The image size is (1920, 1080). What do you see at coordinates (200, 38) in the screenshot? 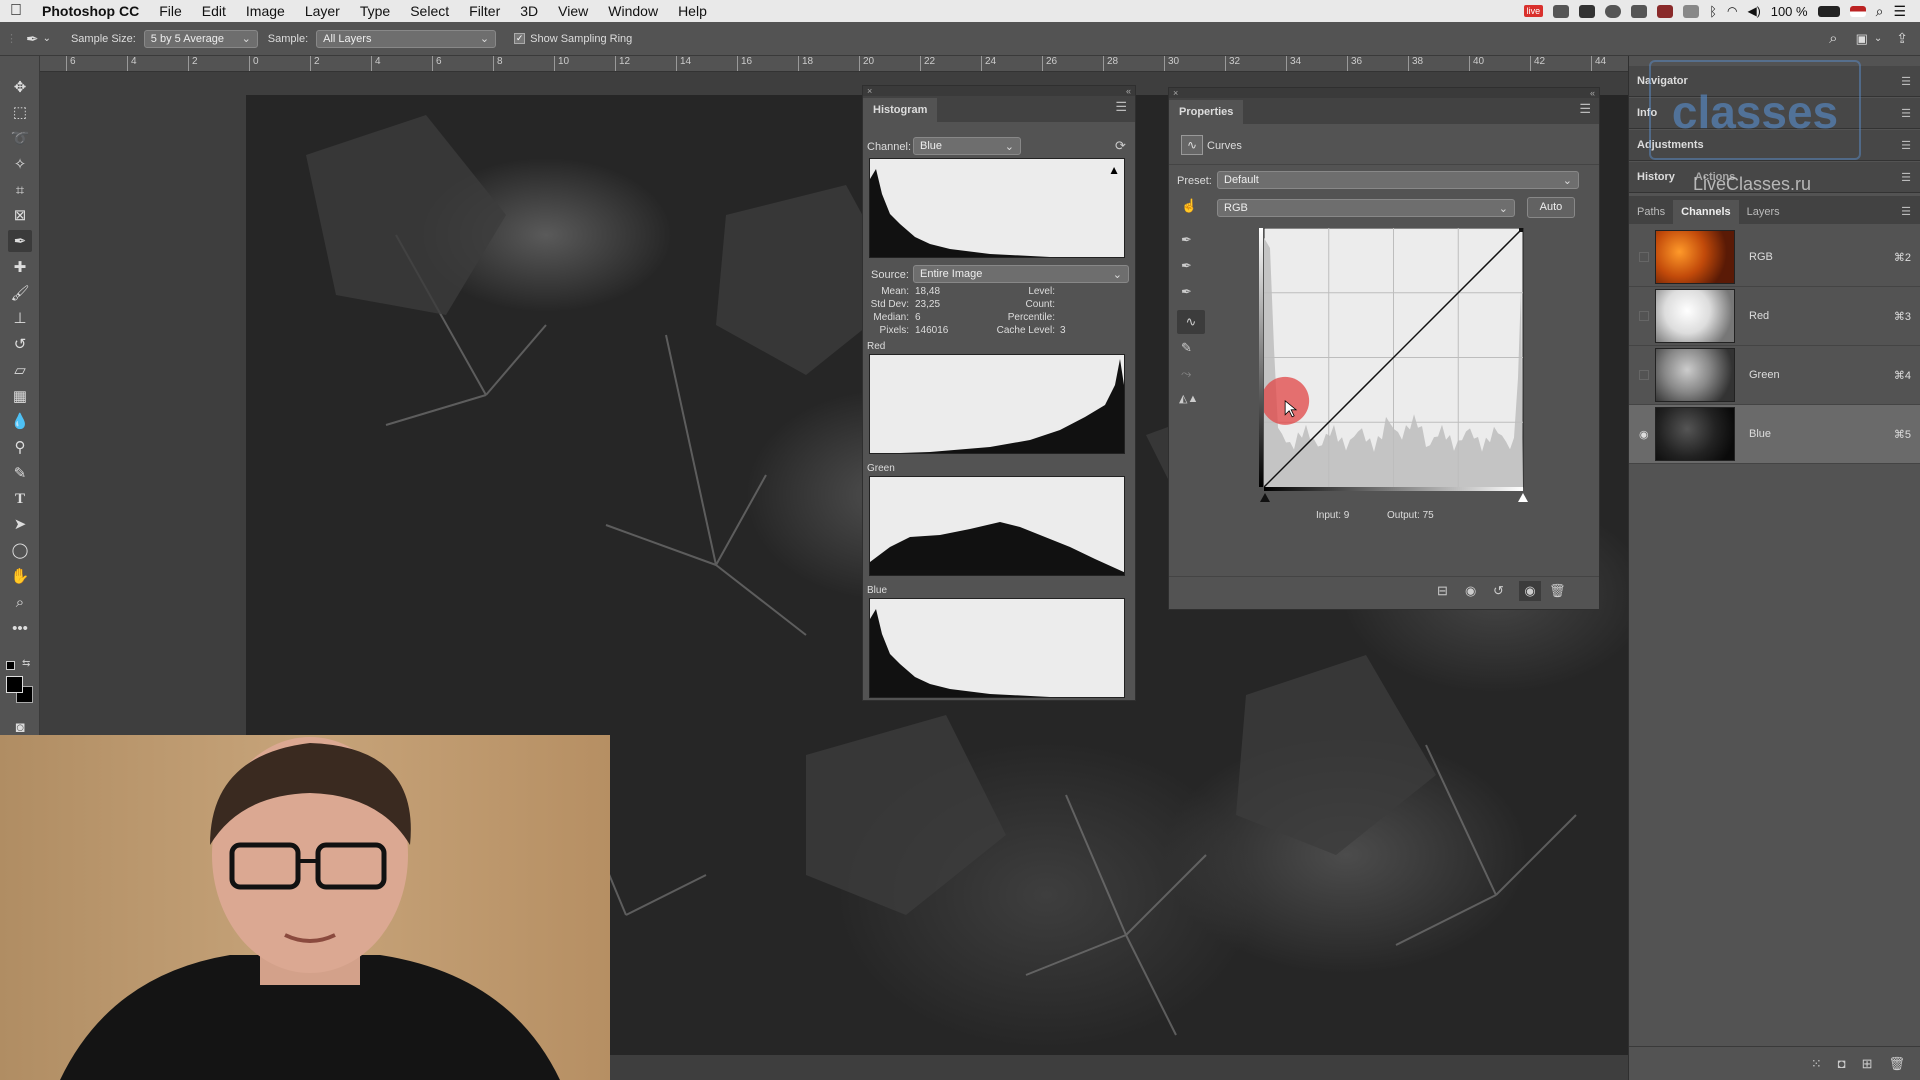
I see `sample-size-select: 5 by 5 Average` at bounding box center [200, 38].